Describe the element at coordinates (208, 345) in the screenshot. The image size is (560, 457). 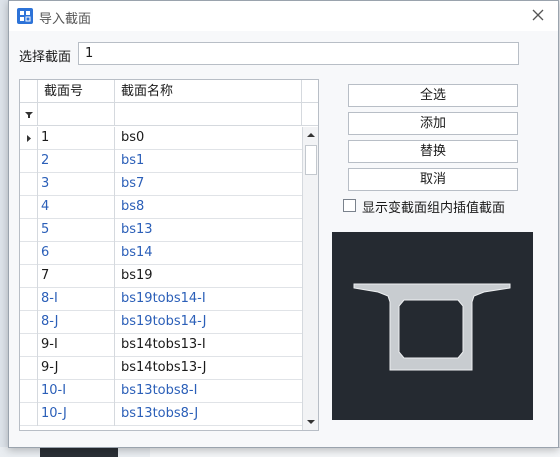
I see `cell-section-name: bs14tobs13-I` at that location.